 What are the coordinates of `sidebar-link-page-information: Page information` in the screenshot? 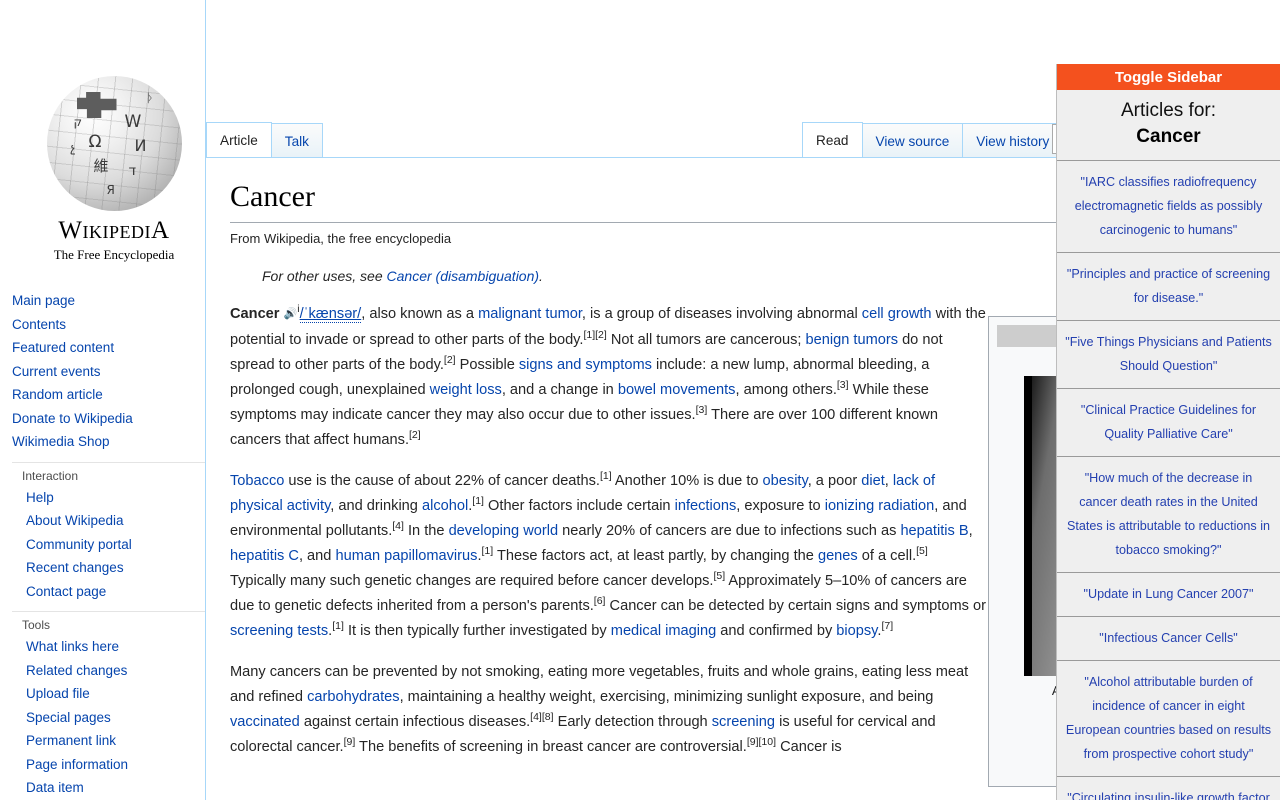 It's located at (77, 764).